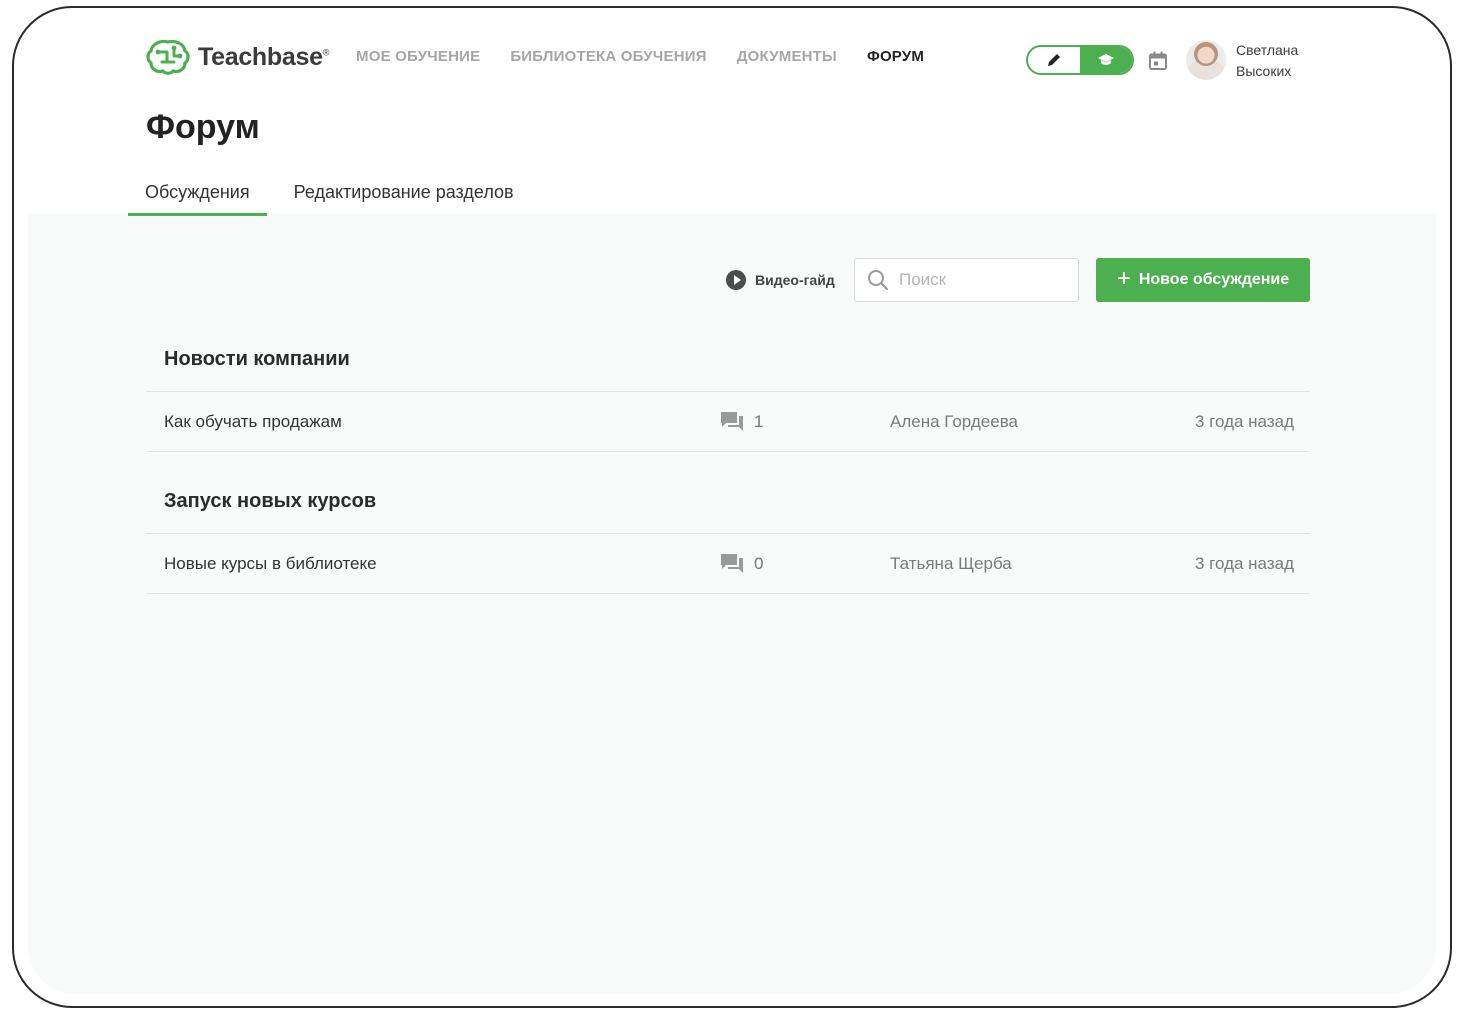  I want to click on video-guide-link: Видео-гайд, so click(780, 280).